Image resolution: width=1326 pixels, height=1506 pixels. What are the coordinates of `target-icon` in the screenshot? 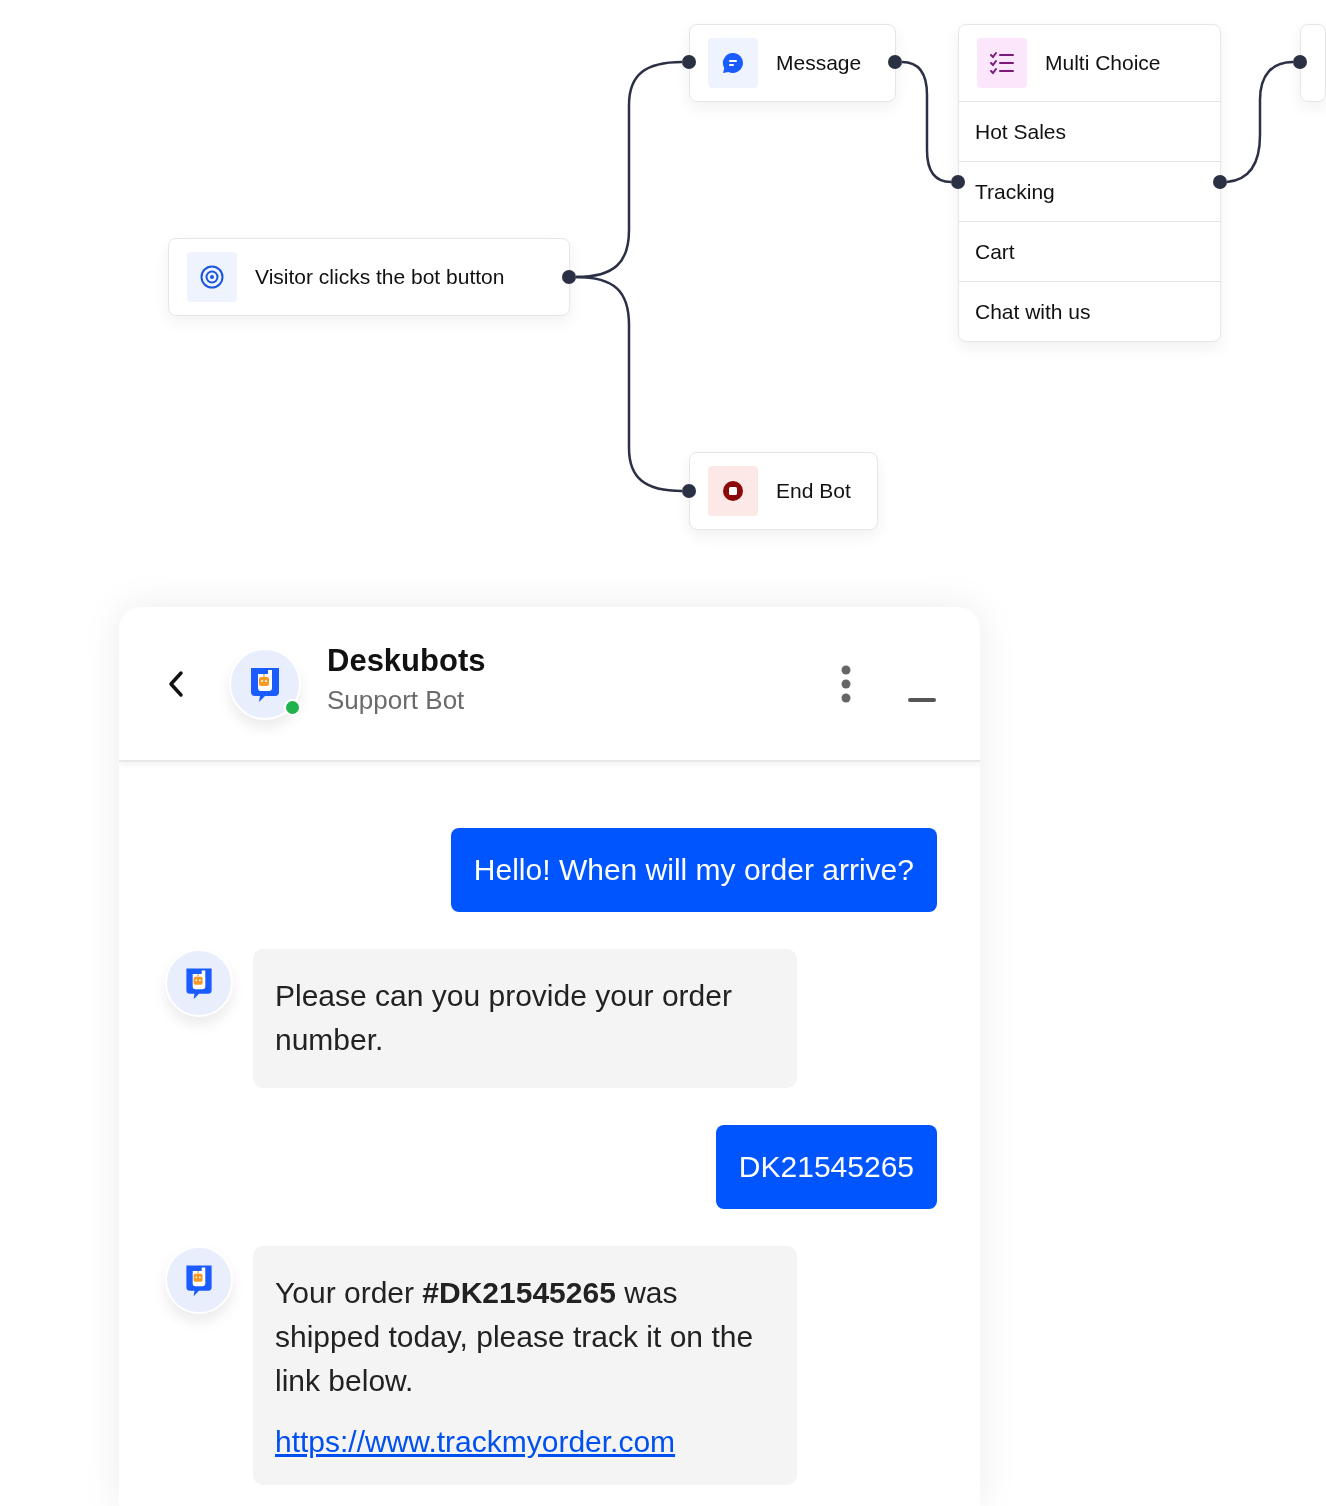 It's located at (212, 277).